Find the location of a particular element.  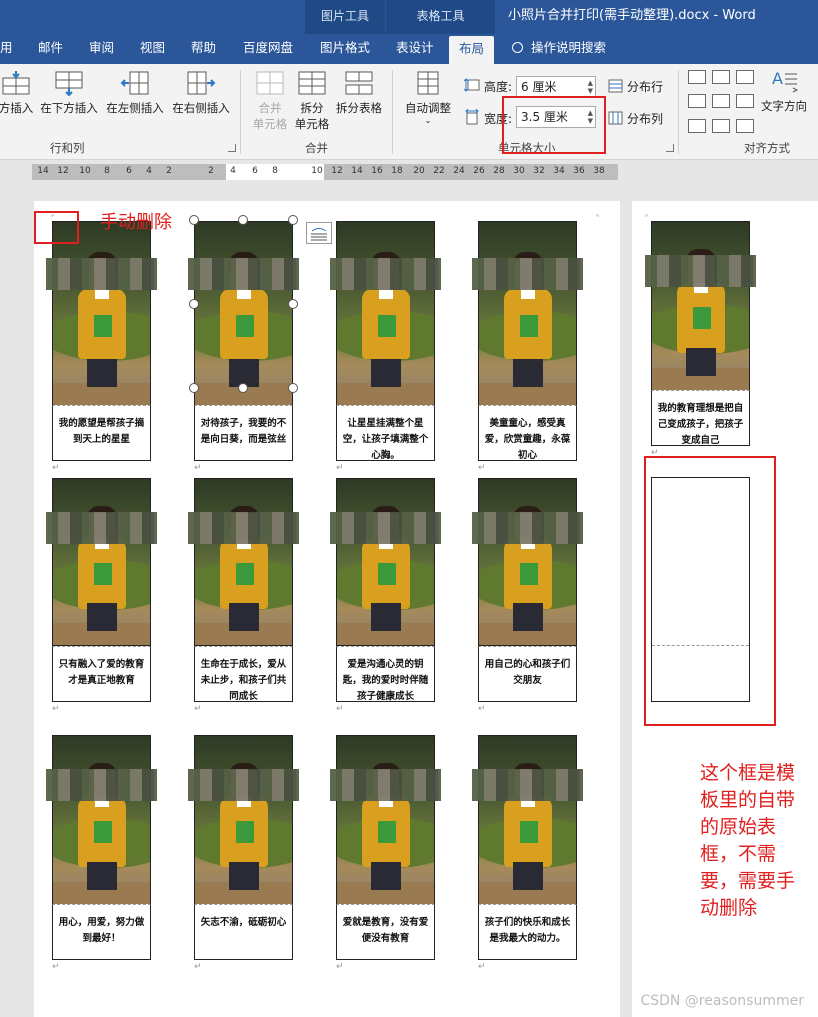

spinner-arrows-icon: ▲ ▼ is located at coordinates (590, 87).